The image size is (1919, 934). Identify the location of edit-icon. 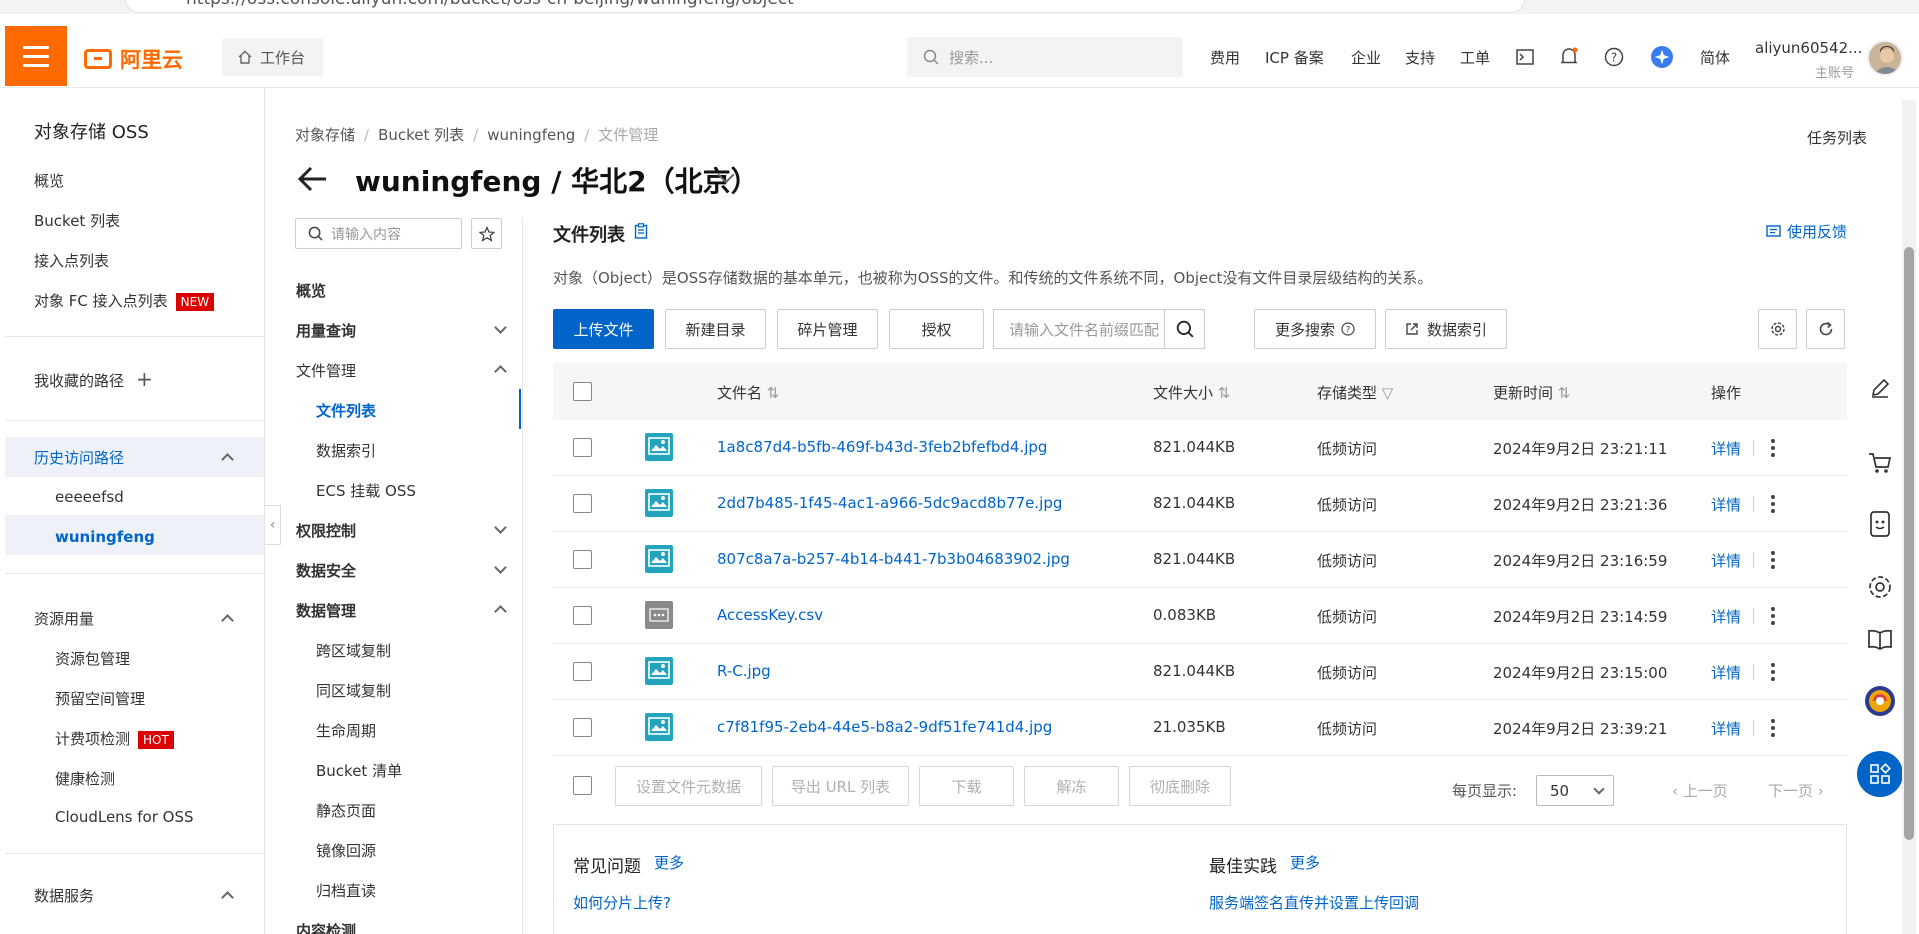
(1880, 388).